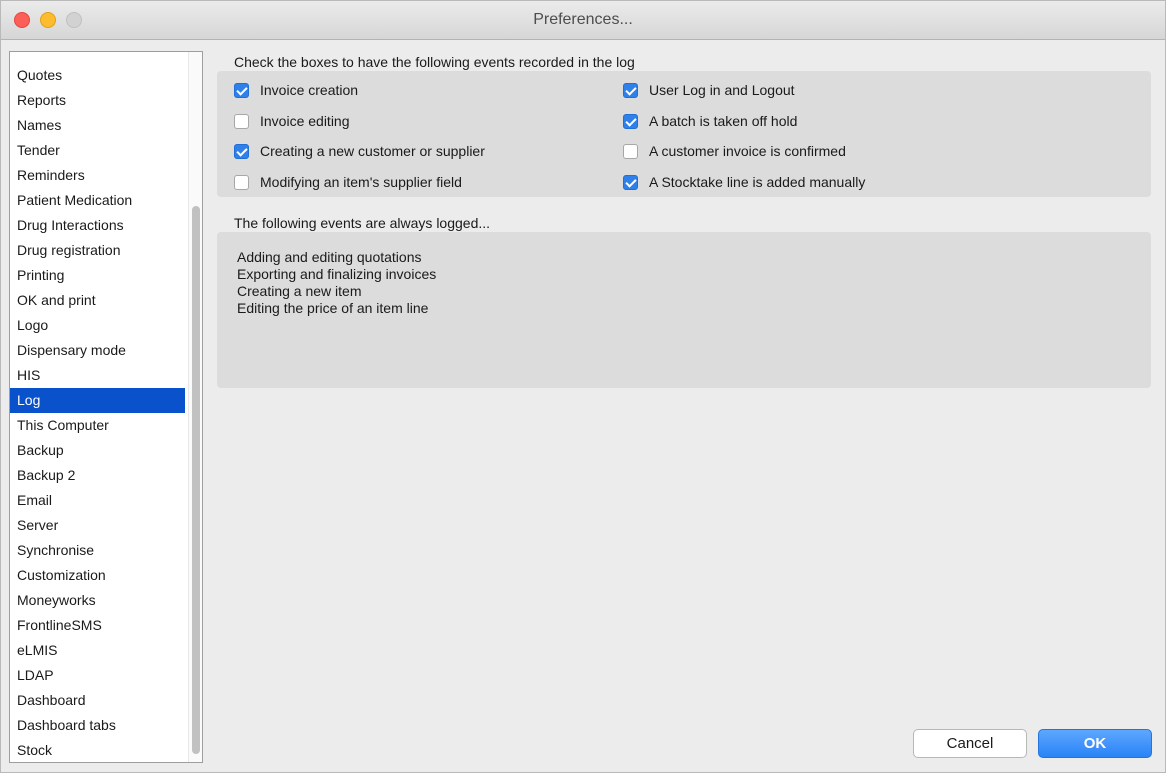  I want to click on checkbox-label: User Log in and Logout, so click(722, 90).